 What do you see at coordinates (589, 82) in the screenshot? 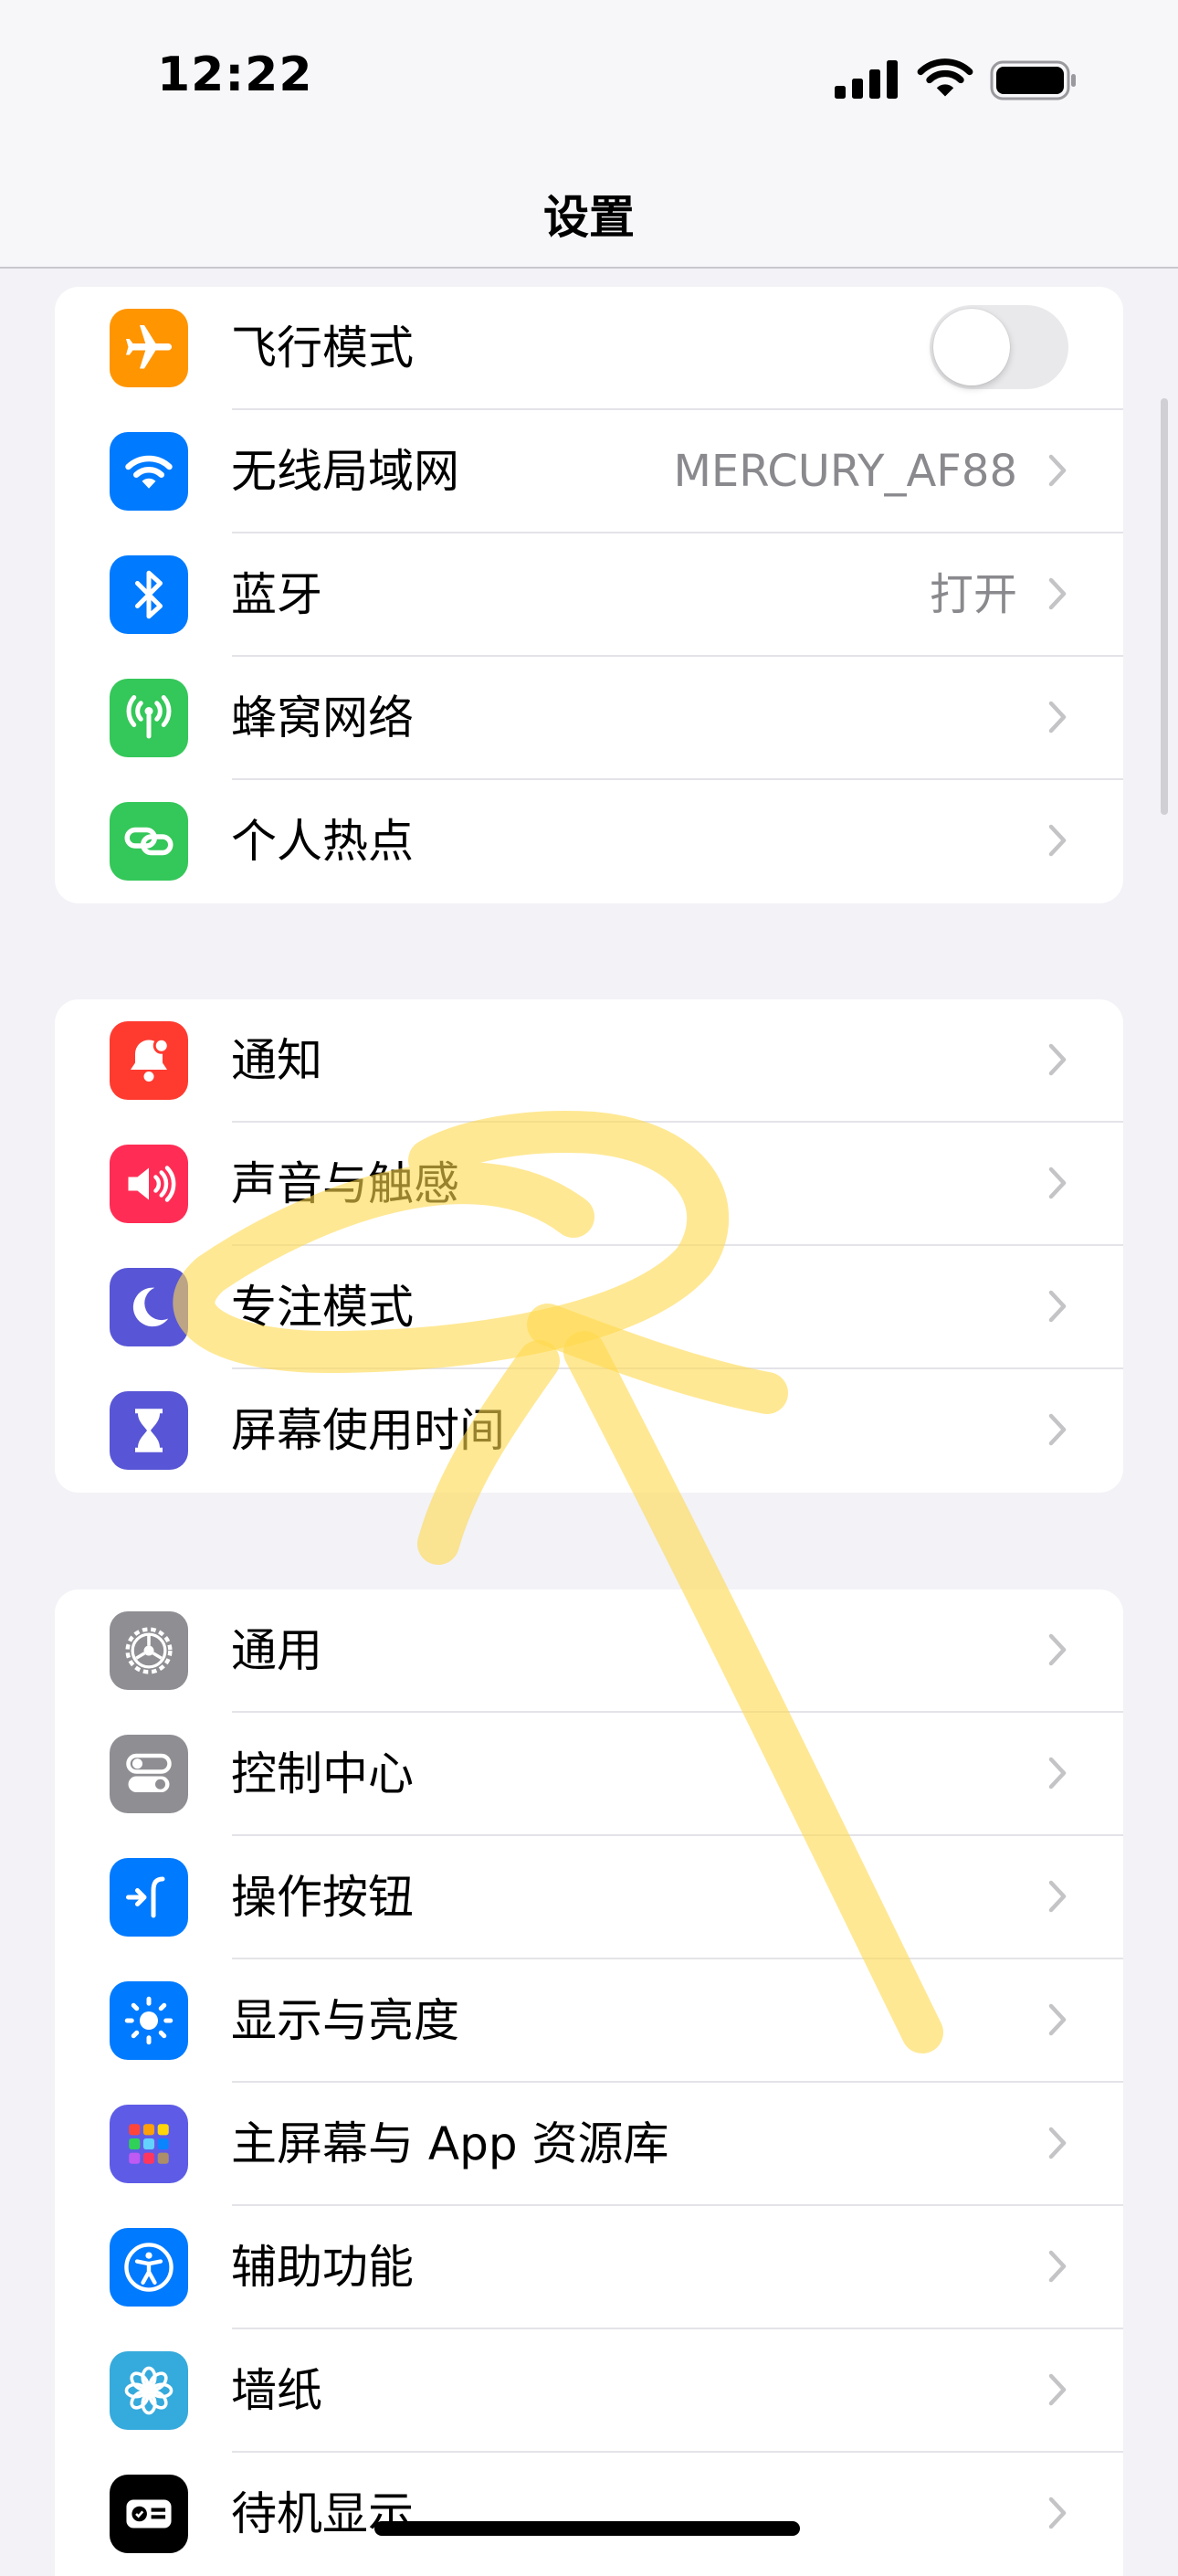
I see `status-bar: 12:22` at bounding box center [589, 82].